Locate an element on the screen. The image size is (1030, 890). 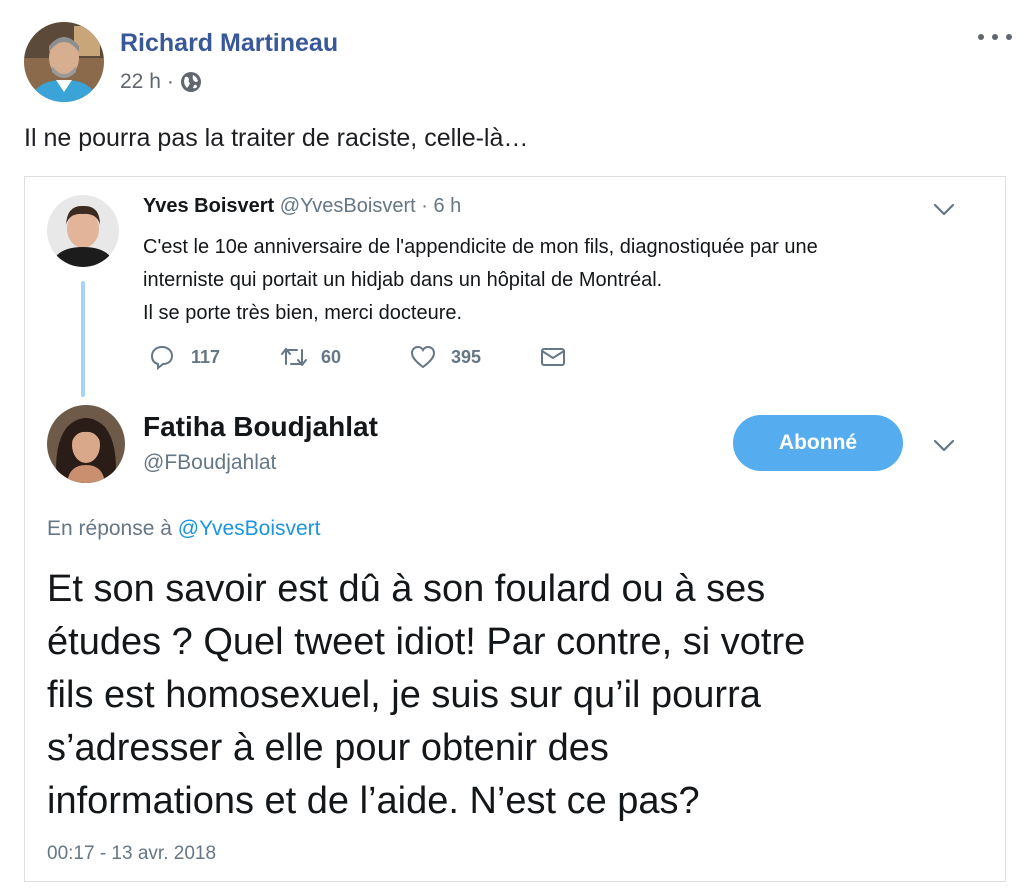
envelope-icon is located at coordinates (553, 357).